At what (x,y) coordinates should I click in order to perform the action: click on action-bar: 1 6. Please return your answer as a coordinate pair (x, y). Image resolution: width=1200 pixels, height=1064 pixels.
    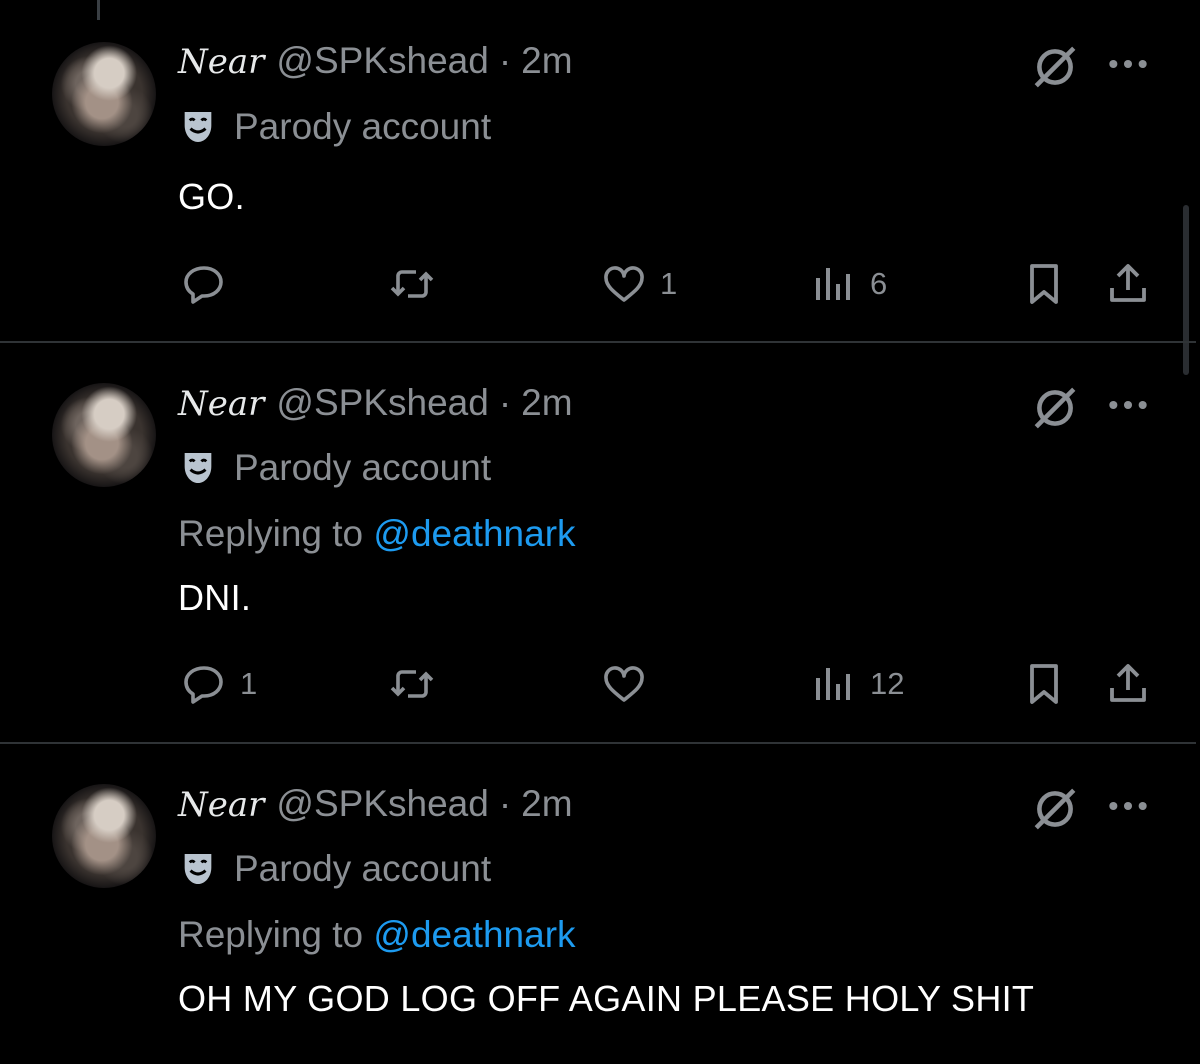
    Looking at the image, I should click on (600, 284).